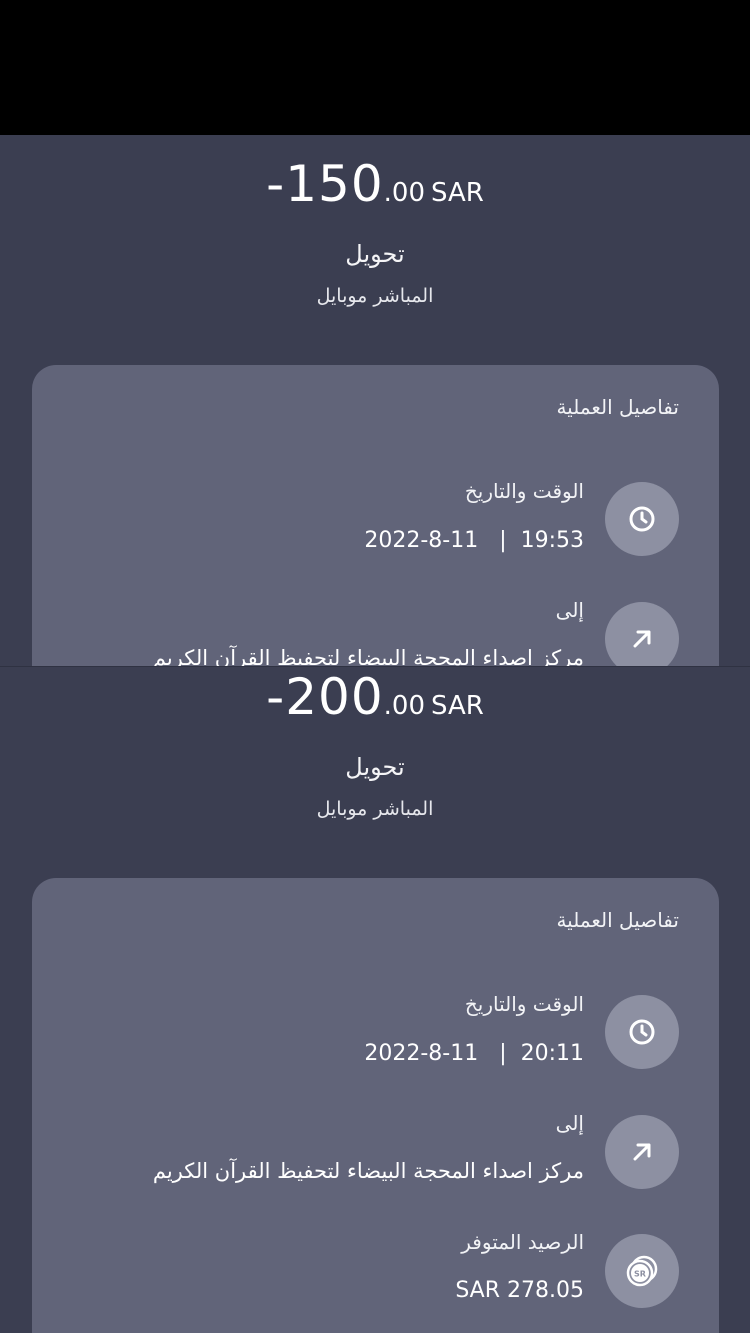 The image size is (750, 1333). I want to click on datetime-value: 2022-8-11 | 19:53, so click(474, 540).